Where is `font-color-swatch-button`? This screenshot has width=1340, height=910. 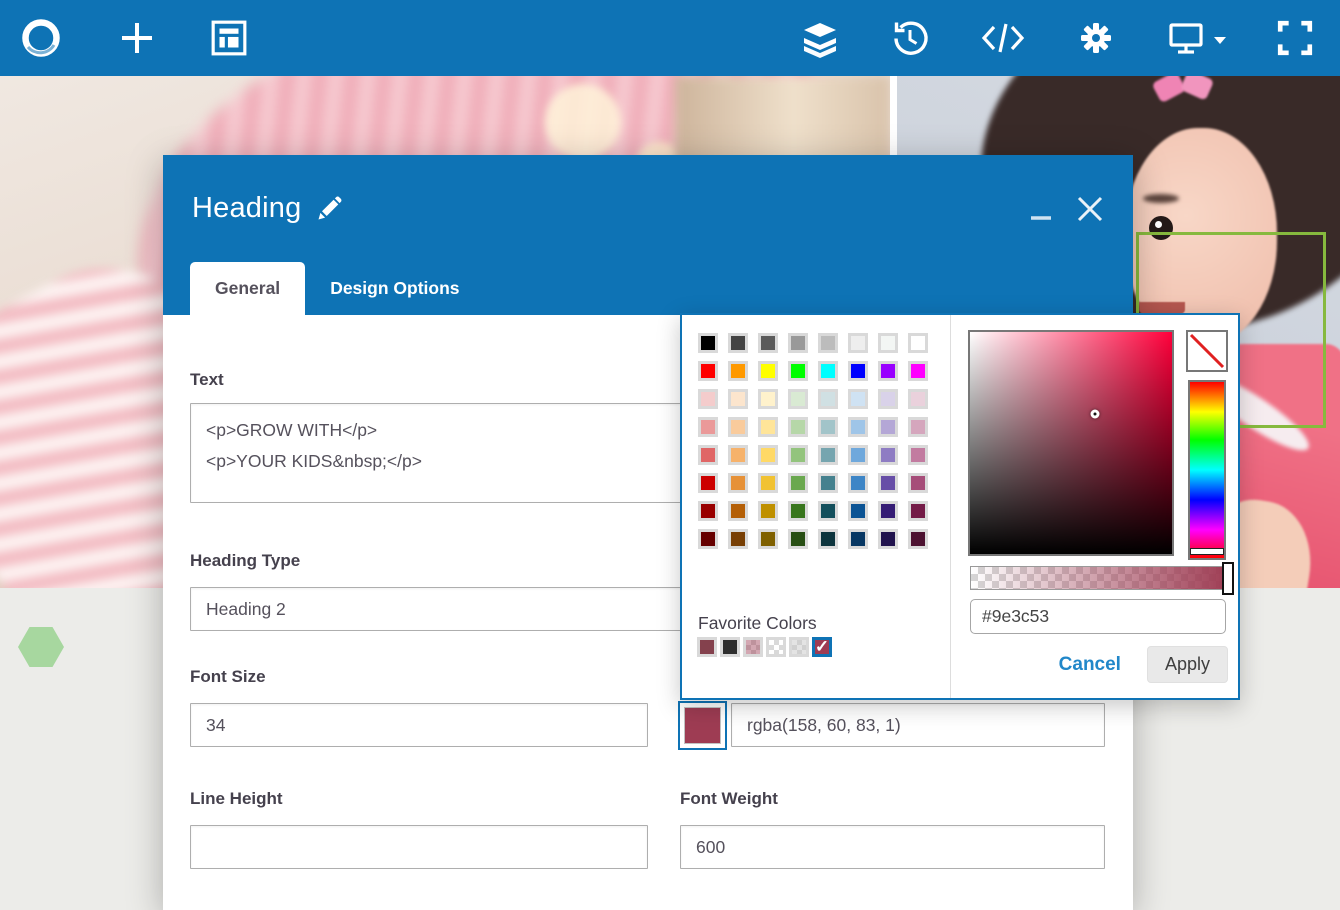 font-color-swatch-button is located at coordinates (702, 725).